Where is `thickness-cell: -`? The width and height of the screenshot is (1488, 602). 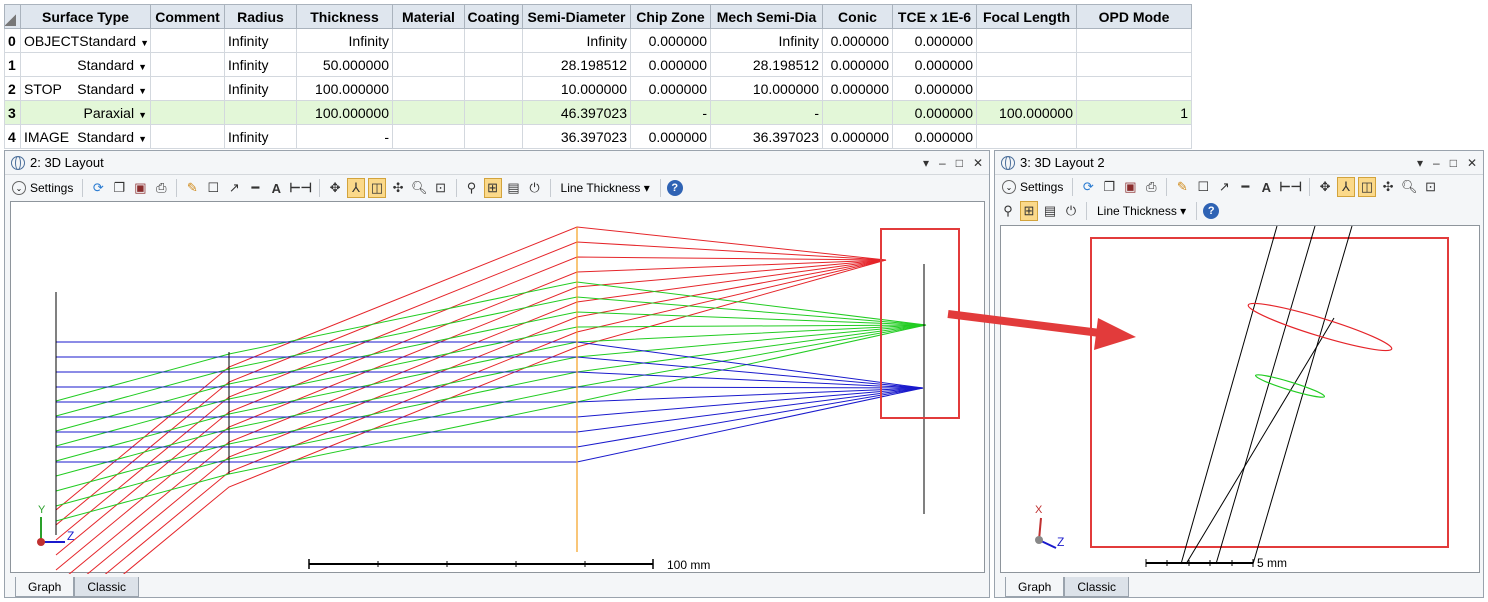
thickness-cell: - is located at coordinates (344, 136).